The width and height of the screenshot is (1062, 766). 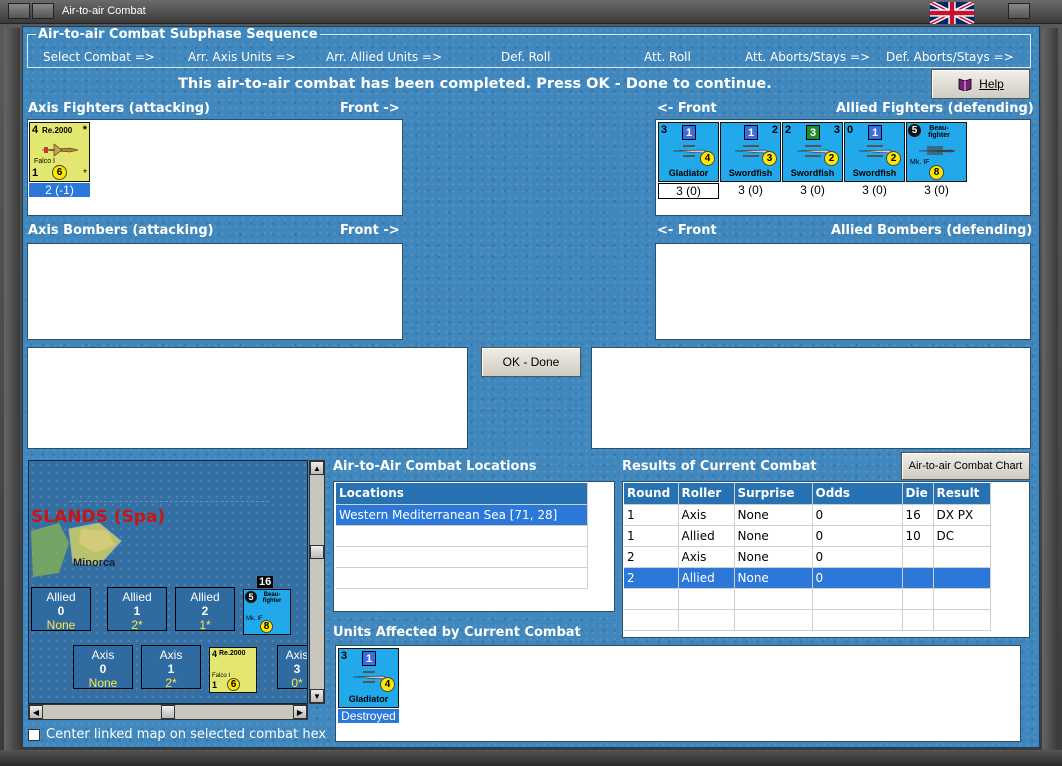 I want to click on location-row: Western Mediterranean Sea [71, 28], so click(x=462, y=515).